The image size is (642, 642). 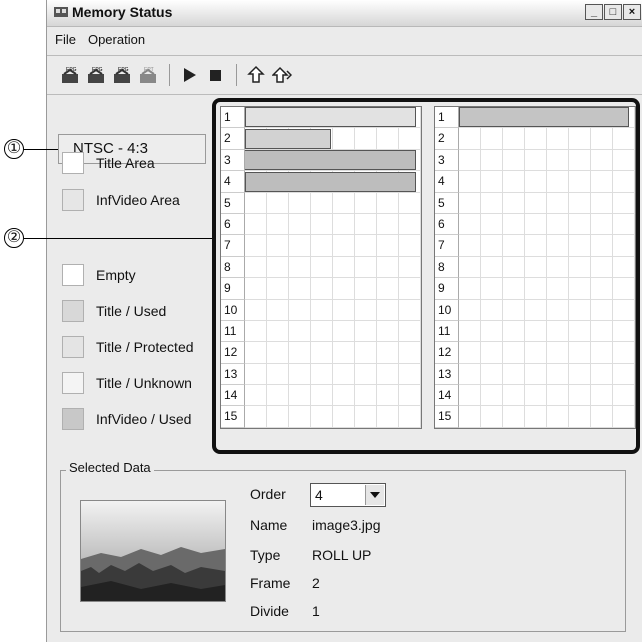 What do you see at coordinates (632, 12) in the screenshot?
I see `close-button: ×` at bounding box center [632, 12].